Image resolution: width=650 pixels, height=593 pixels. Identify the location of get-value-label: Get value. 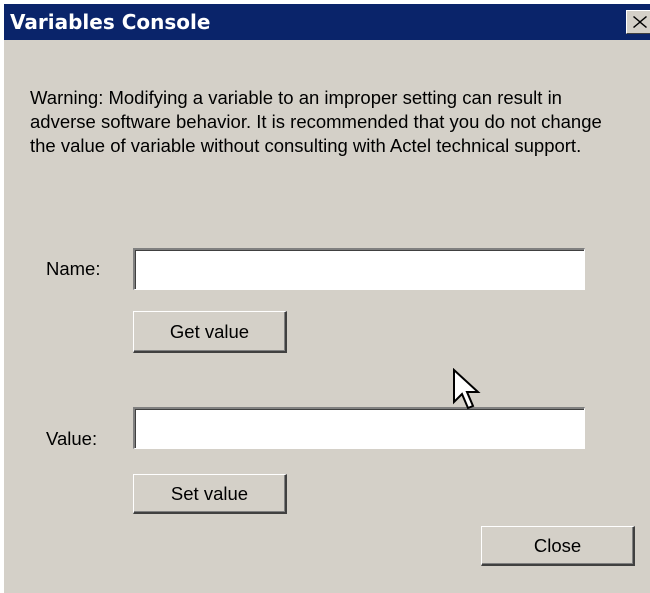
(209, 331).